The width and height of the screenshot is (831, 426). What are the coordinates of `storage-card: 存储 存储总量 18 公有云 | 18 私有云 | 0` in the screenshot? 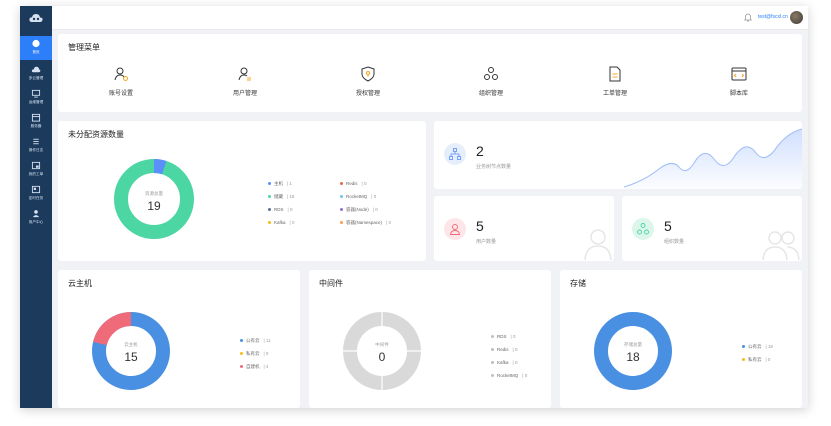 It's located at (681, 339).